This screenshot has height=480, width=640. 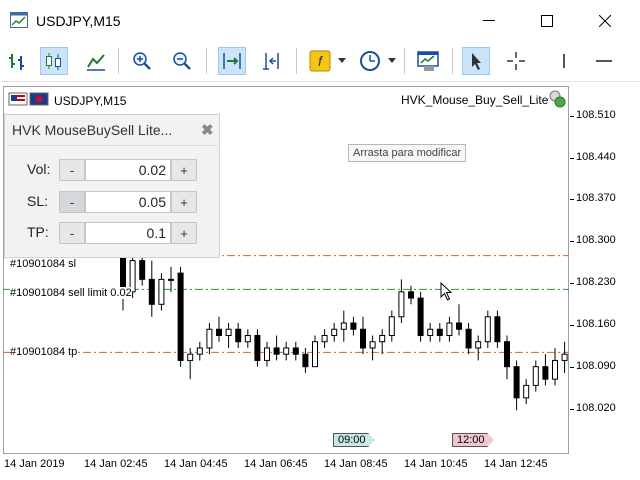 I want to click on time-tick: 14 Jan 04:45, so click(x=196, y=464).